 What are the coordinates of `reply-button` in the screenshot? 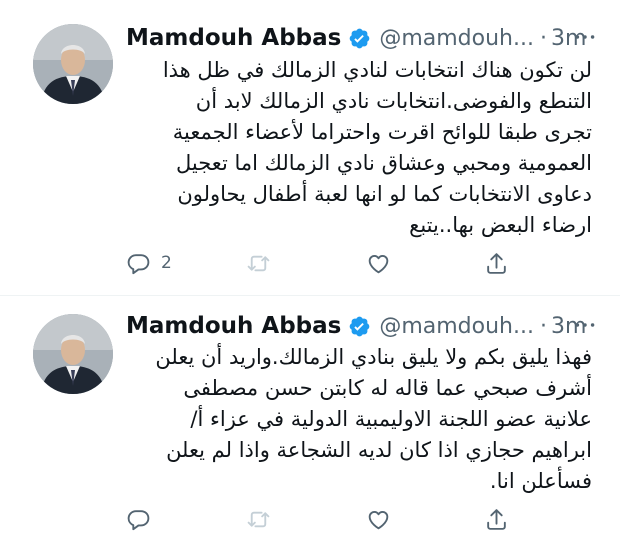 It's located at (143, 519).